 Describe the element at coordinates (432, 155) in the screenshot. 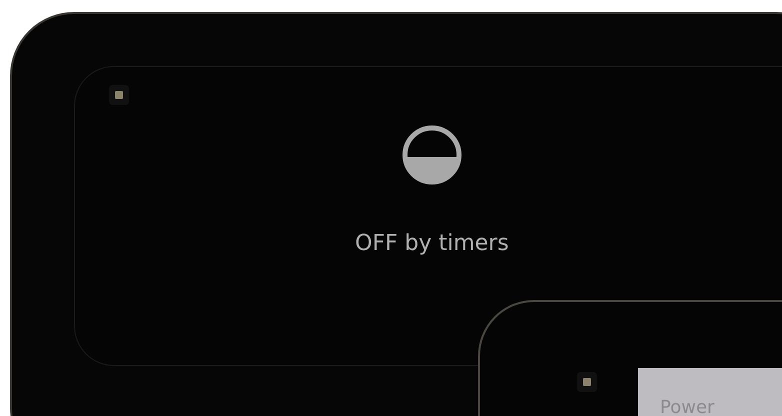

I see `half-circle-icon` at that location.